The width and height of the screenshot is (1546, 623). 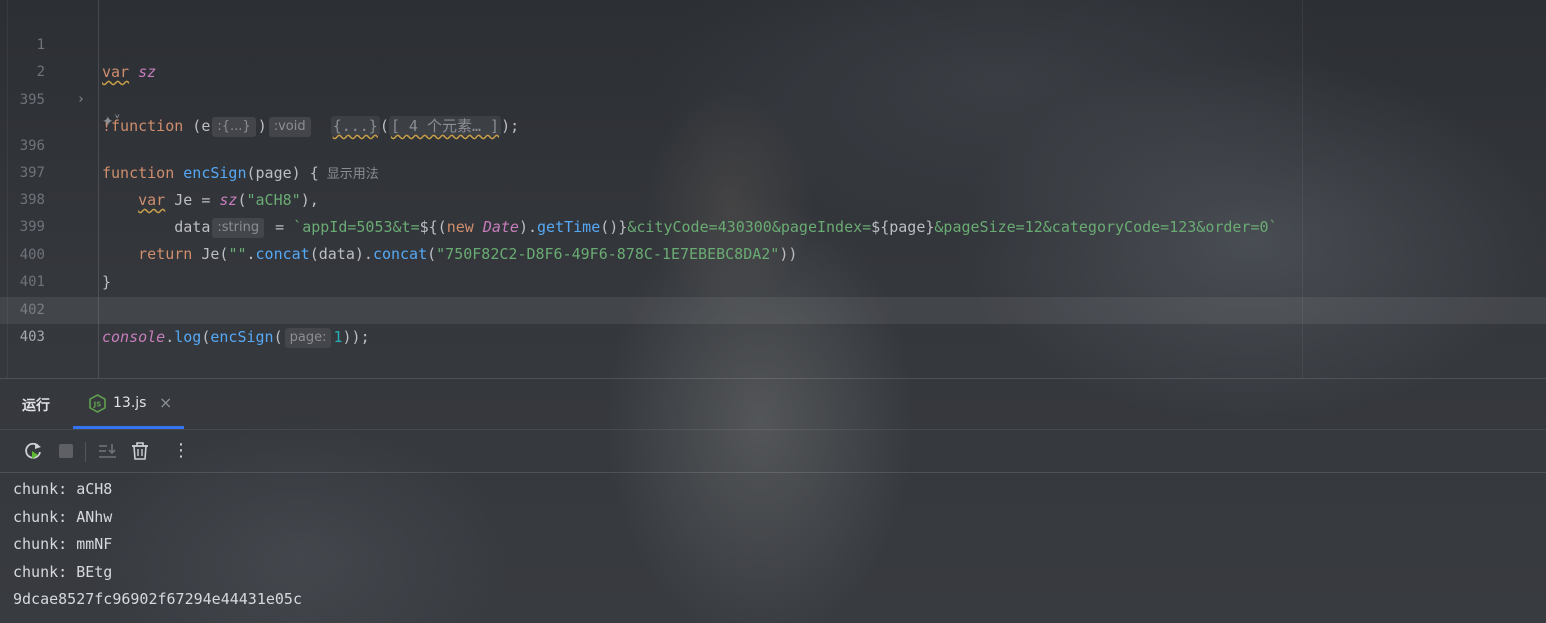 What do you see at coordinates (356, 337) in the screenshot?
I see `code-text: ));` at bounding box center [356, 337].